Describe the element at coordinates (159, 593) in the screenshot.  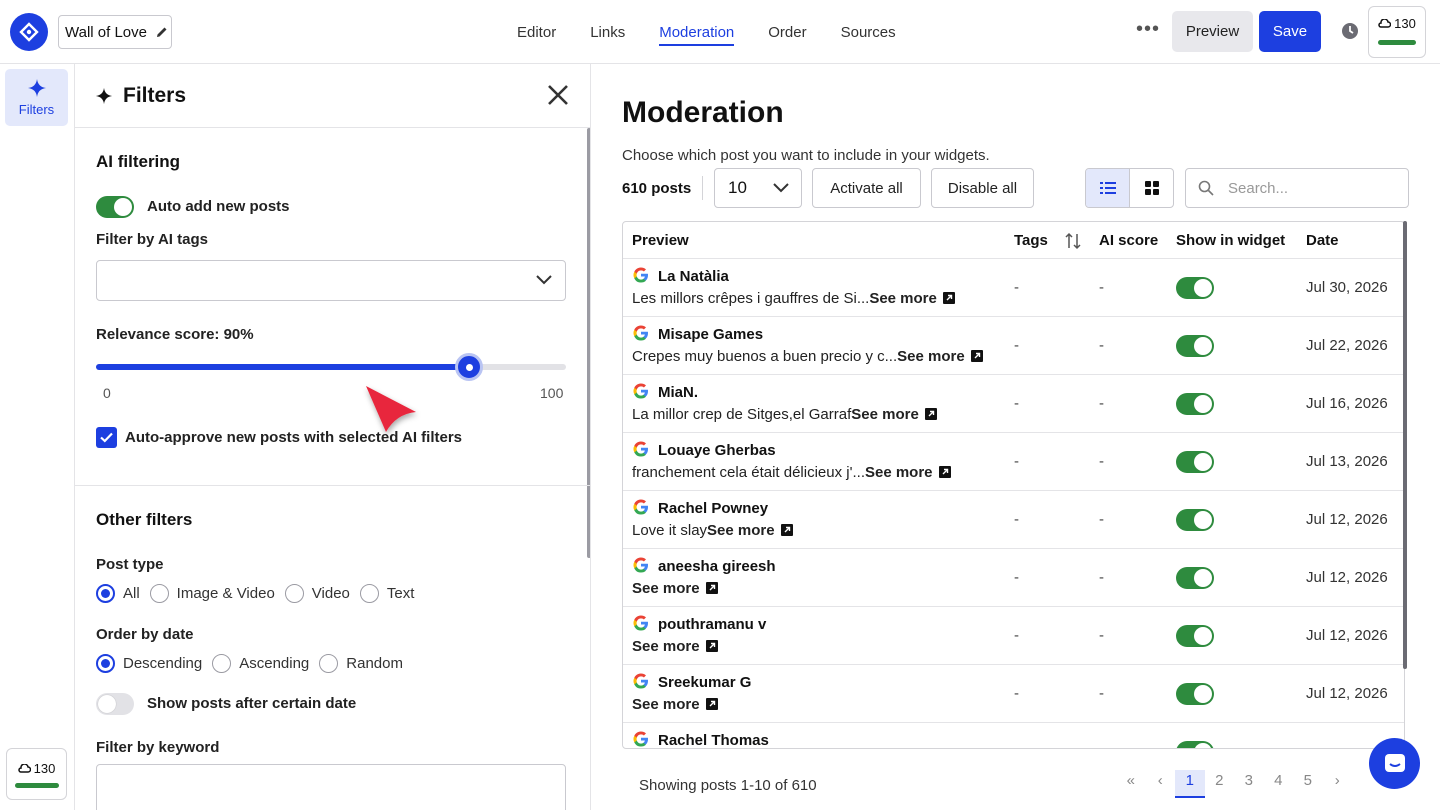
I see `post-type-image-video-radio` at that location.